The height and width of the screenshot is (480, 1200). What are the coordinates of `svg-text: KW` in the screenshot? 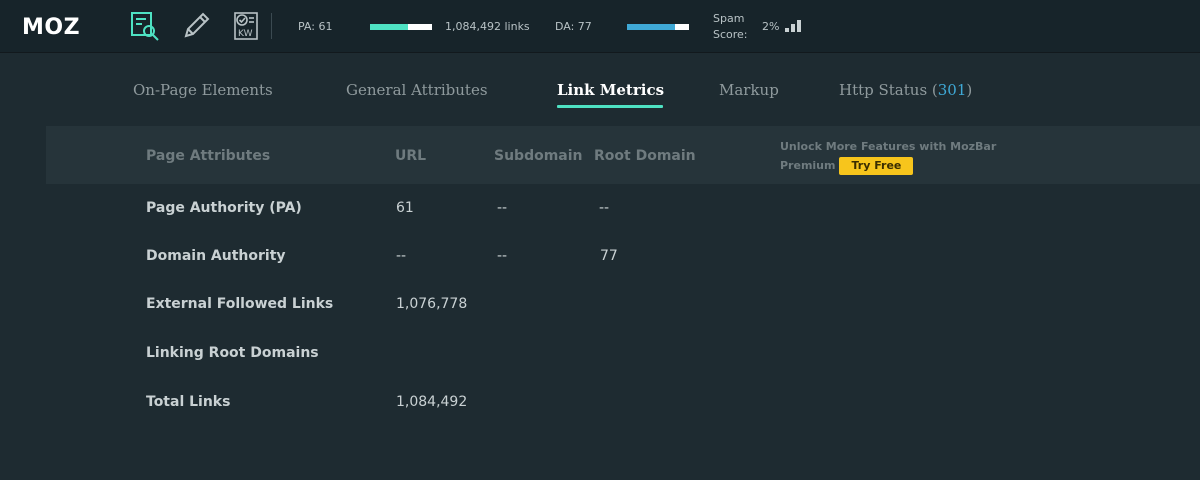 It's located at (245, 34).